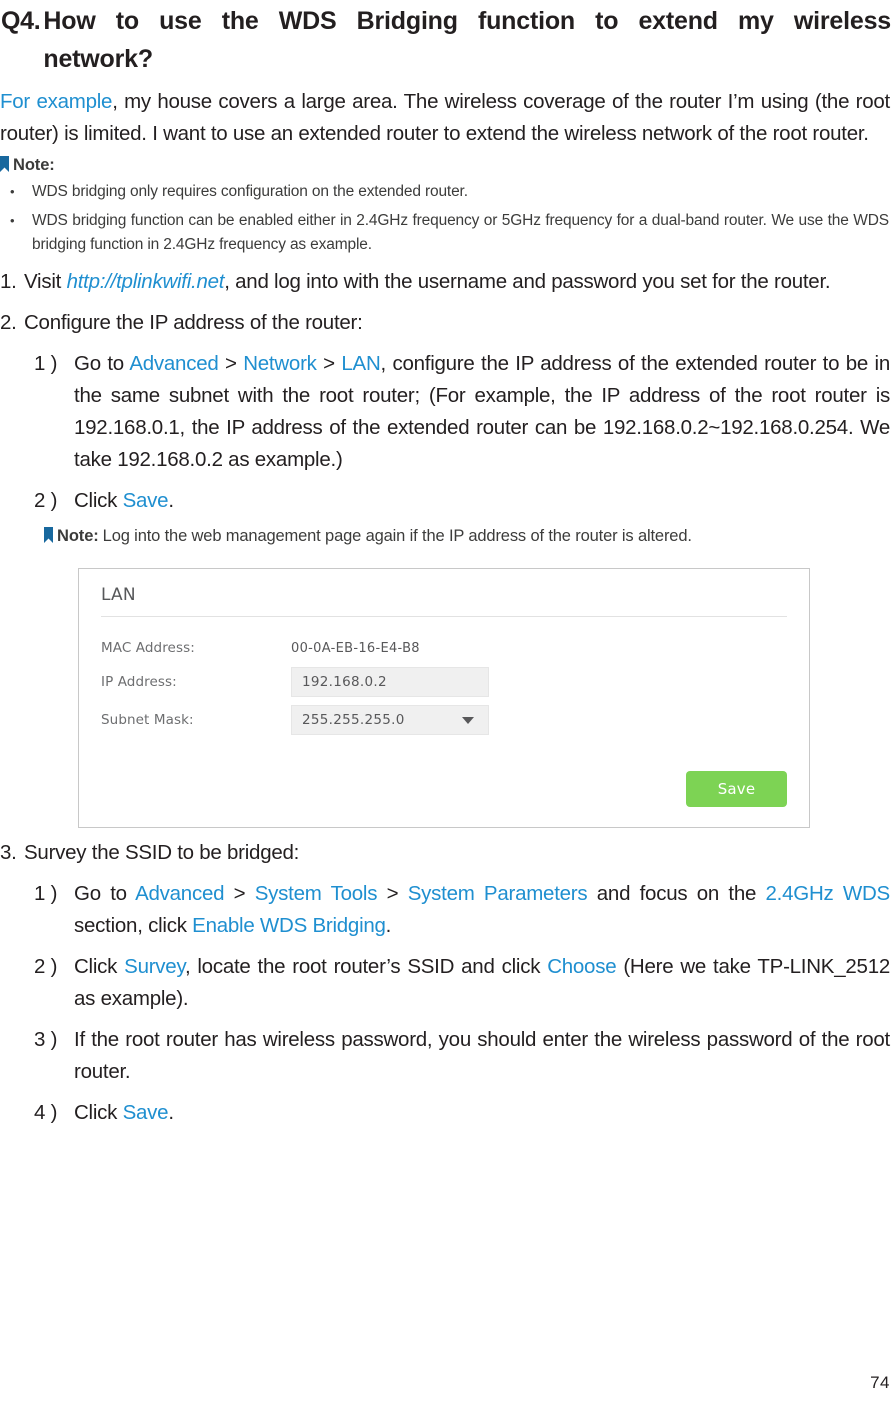 This screenshot has height=1401, width=891. I want to click on step-3-sub-4-number: 4 ), so click(46, 1112).